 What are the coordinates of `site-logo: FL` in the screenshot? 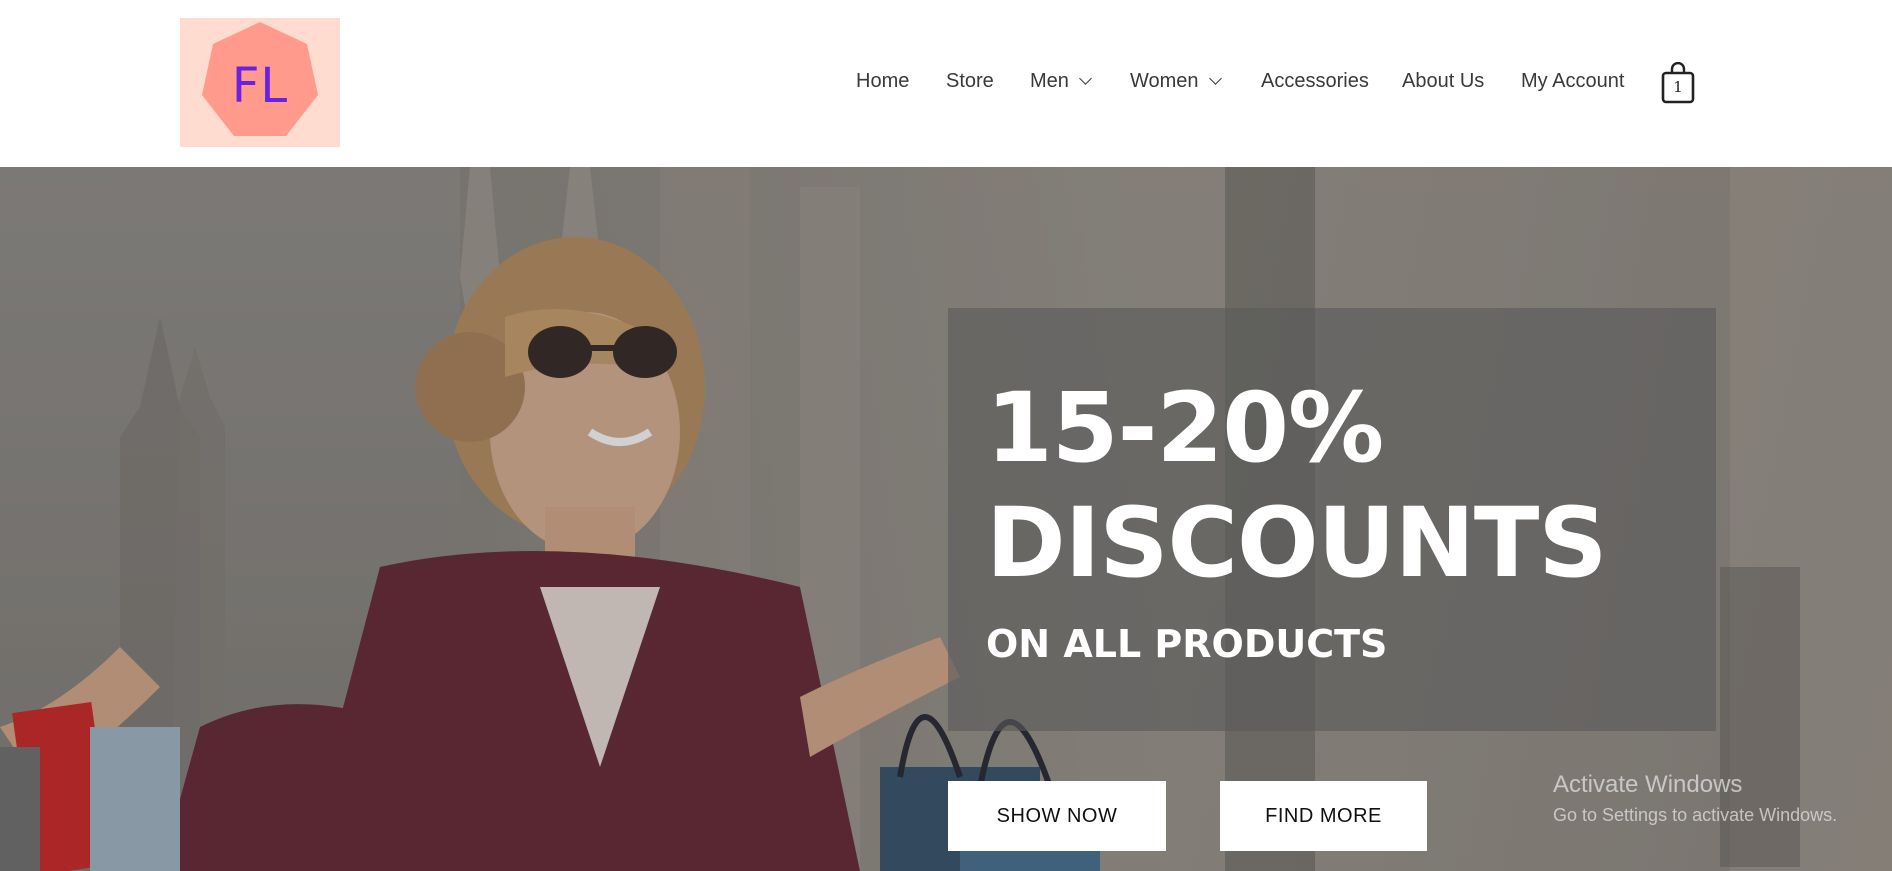 It's located at (260, 82).